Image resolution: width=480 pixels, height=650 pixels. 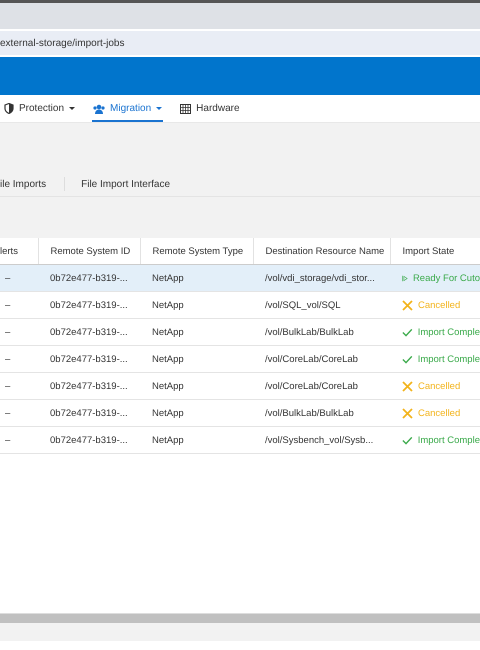 What do you see at coordinates (240, 332) in the screenshot?
I see `table-row: – 0b72e477-b319-... NetApp /vol/BulkLab/BulkLab Import Comple` at bounding box center [240, 332].